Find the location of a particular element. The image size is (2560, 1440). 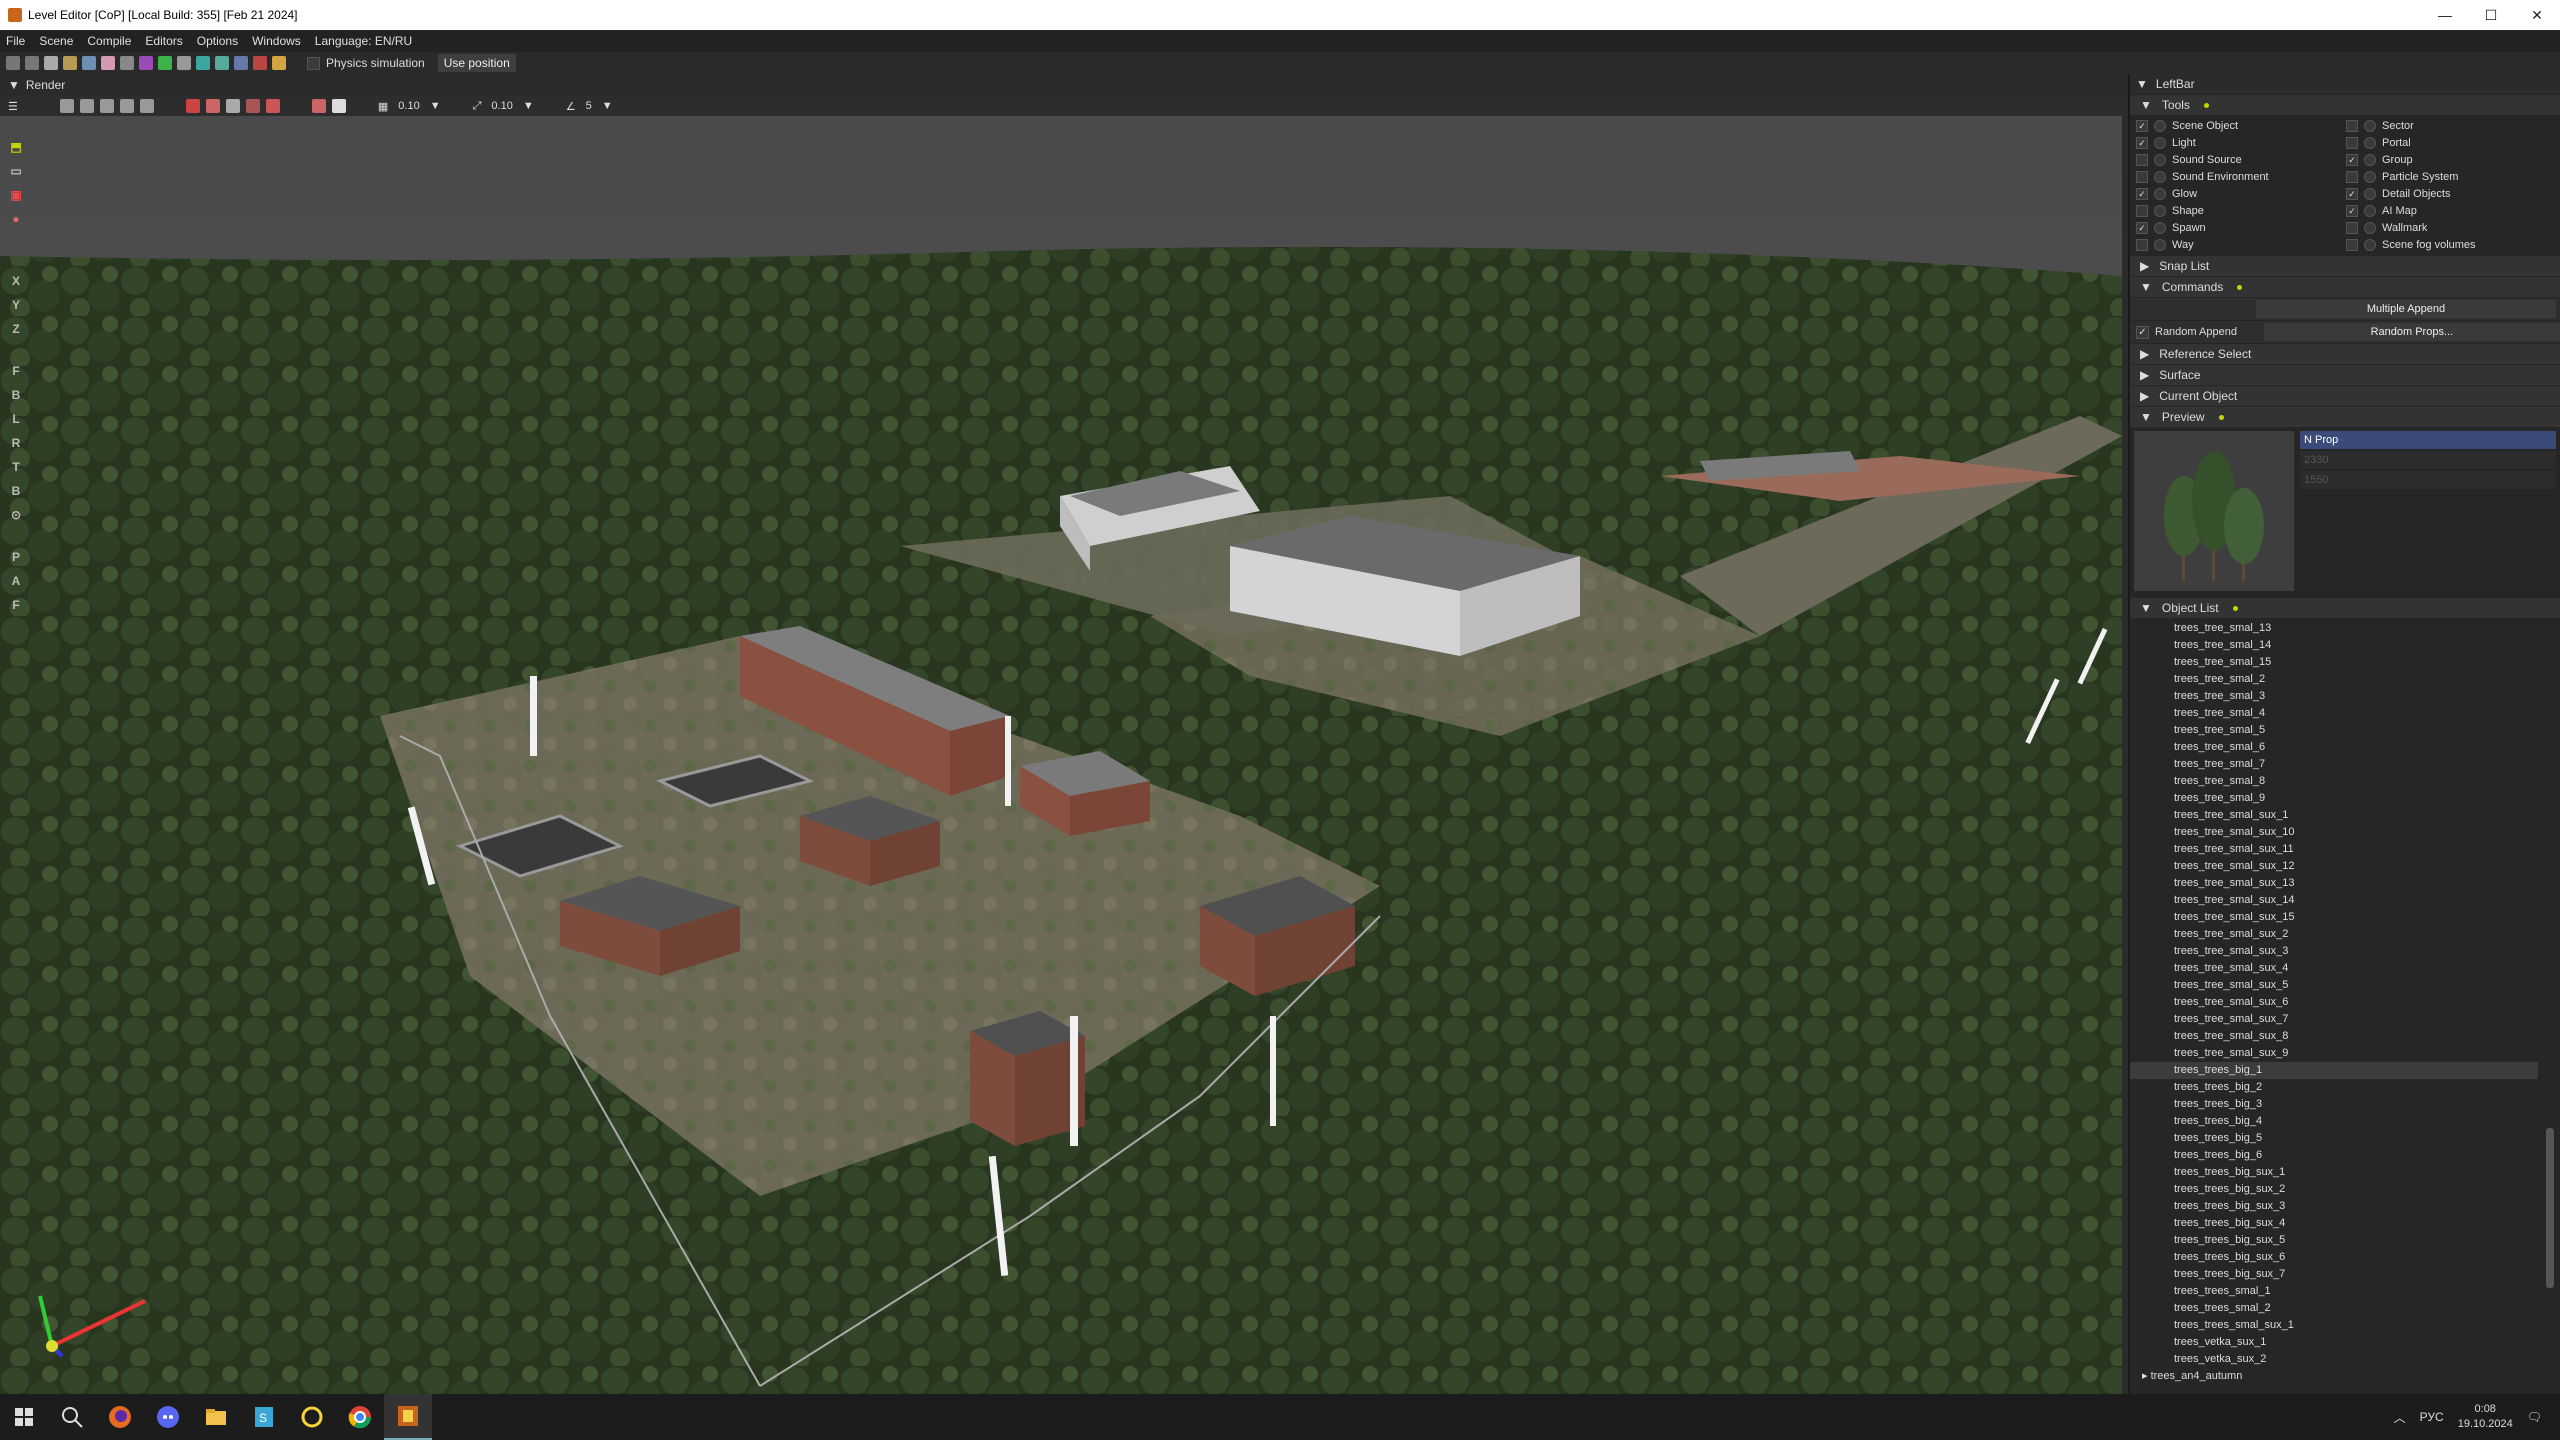

axis-y-button: Y is located at coordinates (16, 306).